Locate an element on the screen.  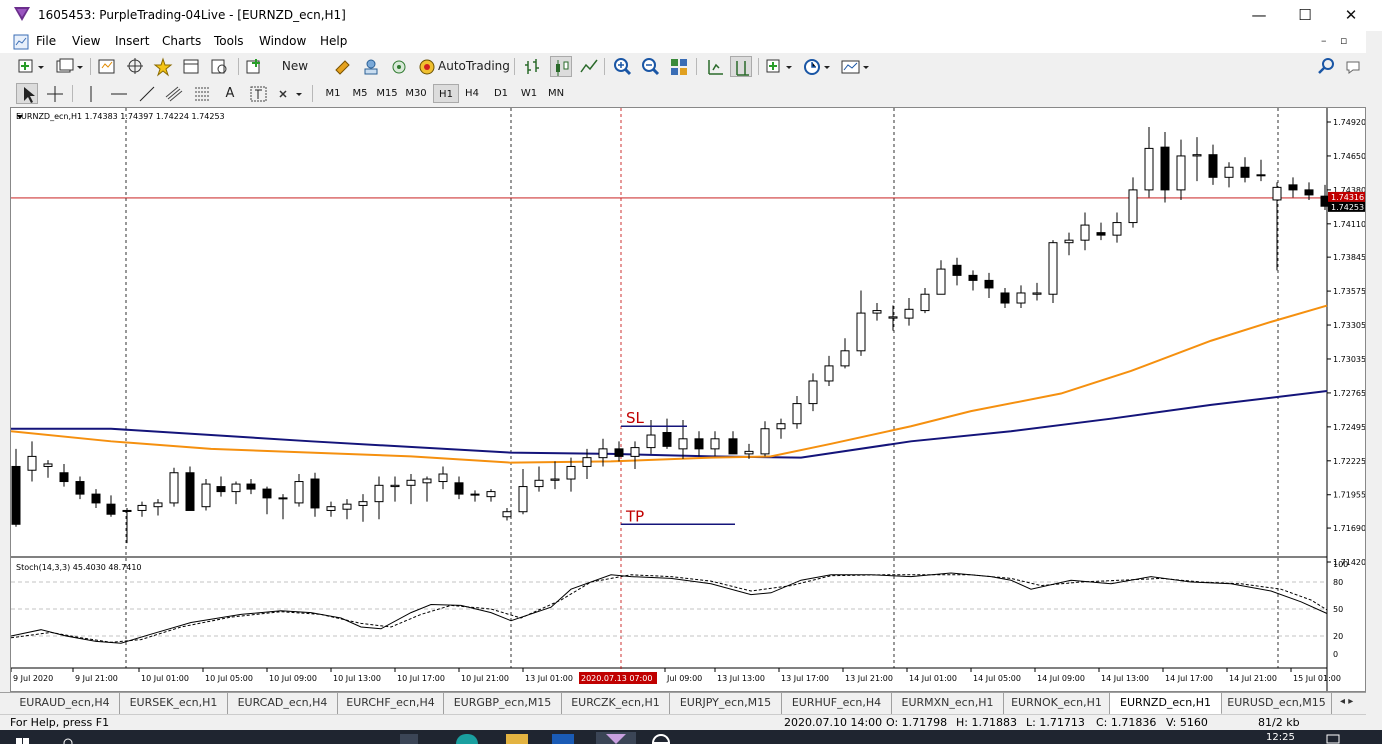
tab-eurmxn-ecn-h1: EURMXN_ecn,H1 is located at coordinates (948, 704).